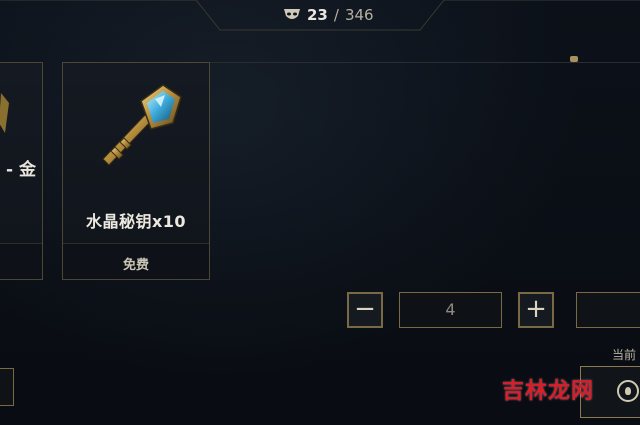 Image resolution: width=640 pixels, height=425 pixels. I want to click on card-left-label: - 金, so click(21, 170).